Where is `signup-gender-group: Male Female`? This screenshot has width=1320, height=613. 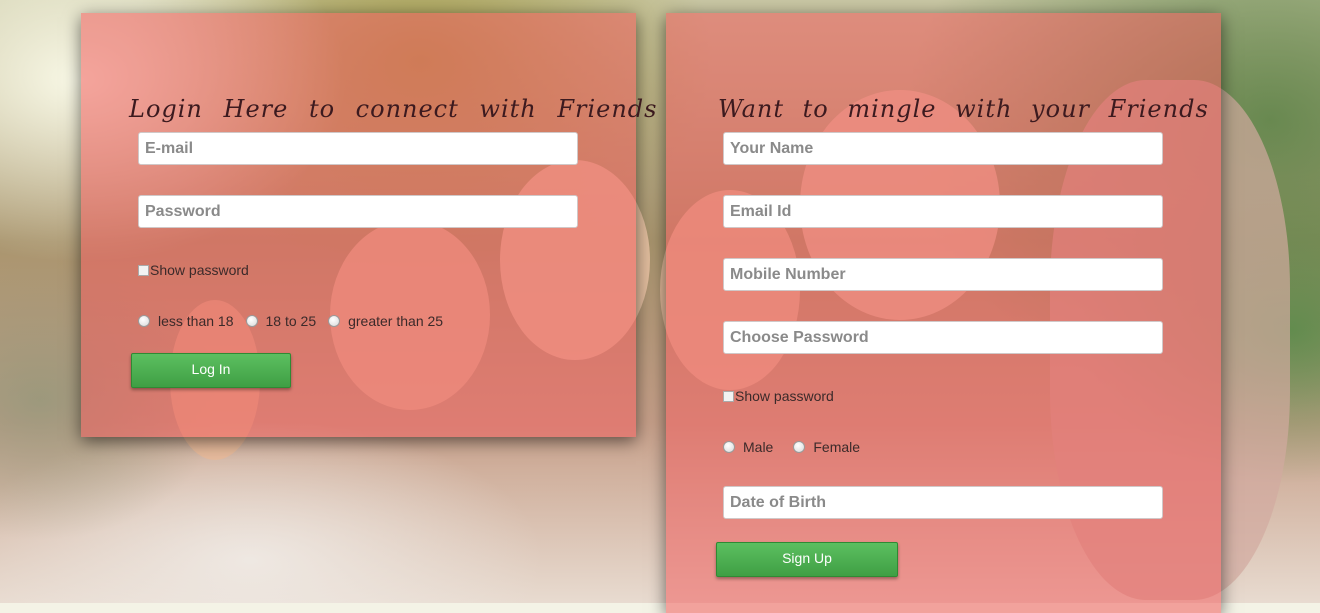
signup-gender-group: Male Female is located at coordinates (797, 447).